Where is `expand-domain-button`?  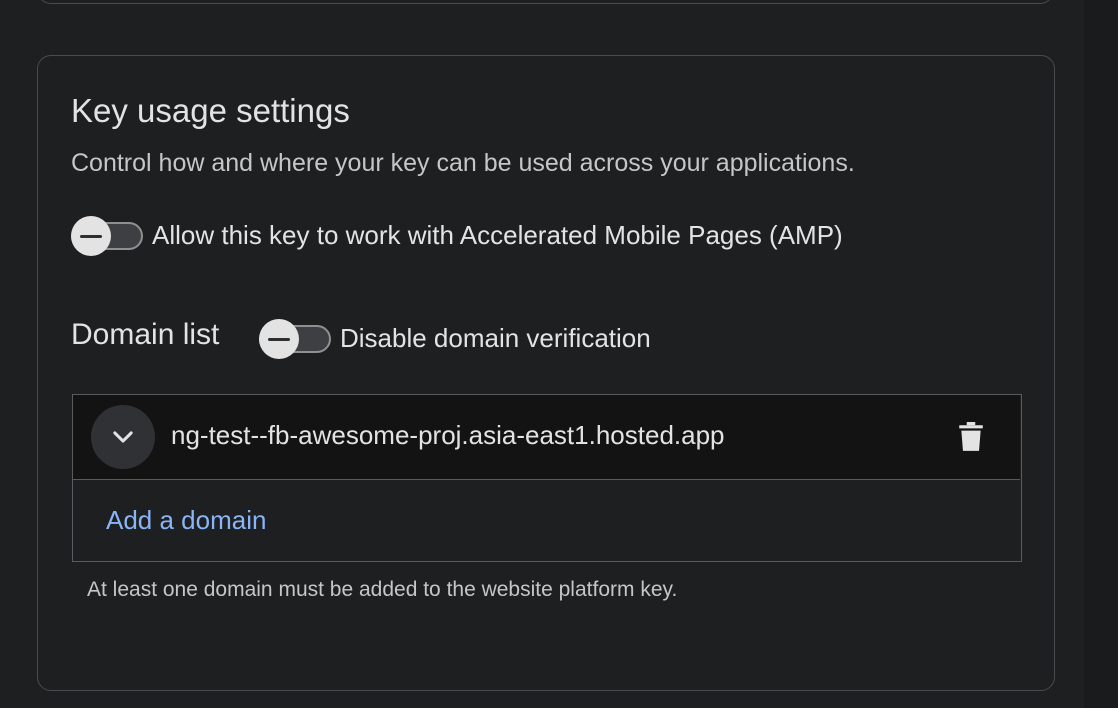
expand-domain-button is located at coordinates (123, 437).